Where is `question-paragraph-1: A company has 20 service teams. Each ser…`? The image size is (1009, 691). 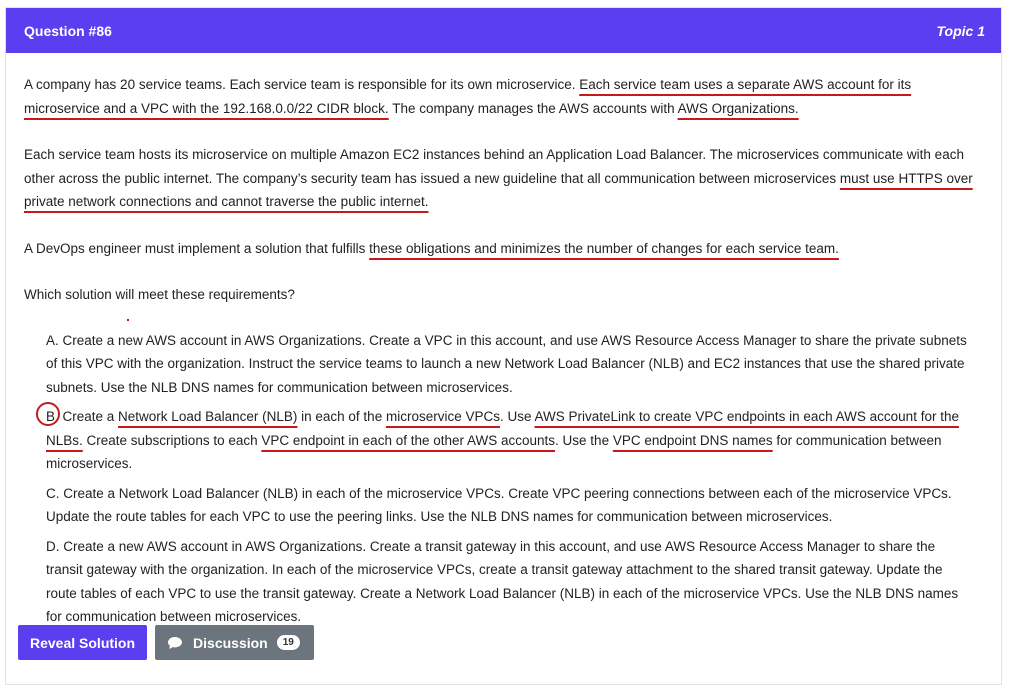
question-paragraph-1: A company has 20 service teams. Each ser… is located at coordinates (503, 96).